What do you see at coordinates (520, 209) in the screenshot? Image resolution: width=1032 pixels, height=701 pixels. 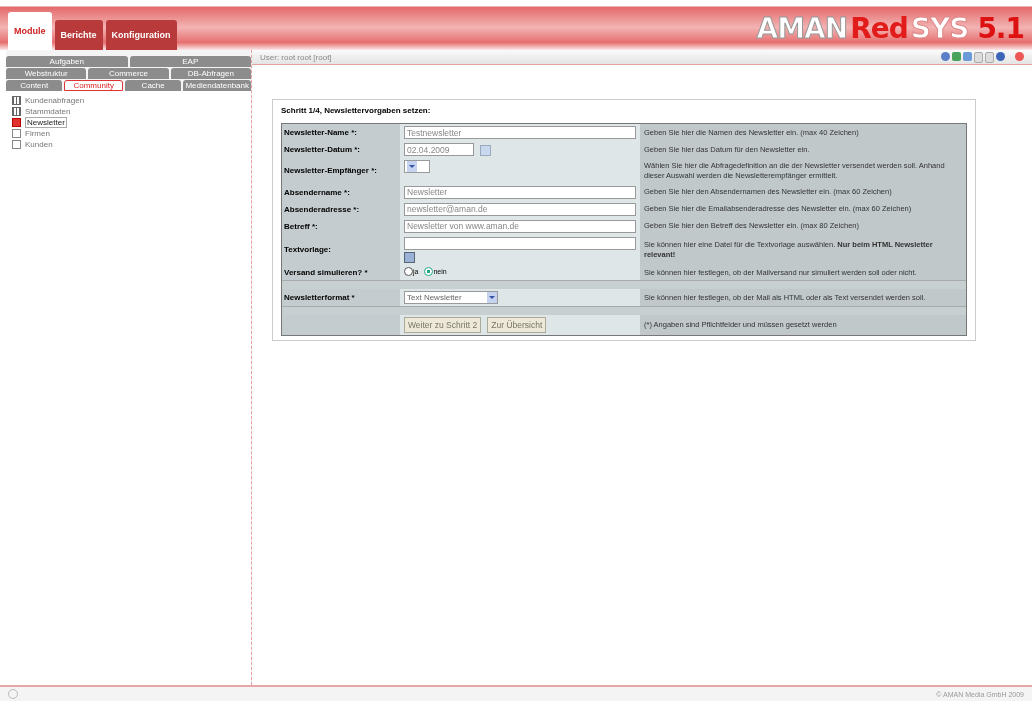 I see `input-field: newsletter@aman.de` at bounding box center [520, 209].